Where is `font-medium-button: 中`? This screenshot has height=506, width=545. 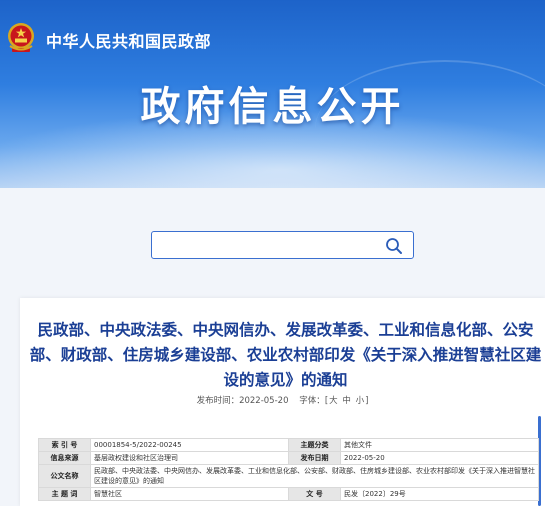
font-medium-button: 中 is located at coordinates (346, 401).